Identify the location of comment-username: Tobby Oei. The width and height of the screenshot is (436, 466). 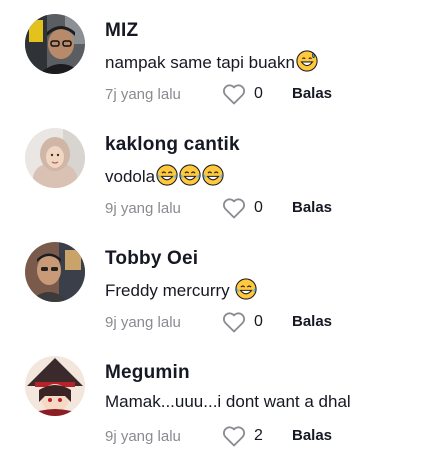
(151, 259).